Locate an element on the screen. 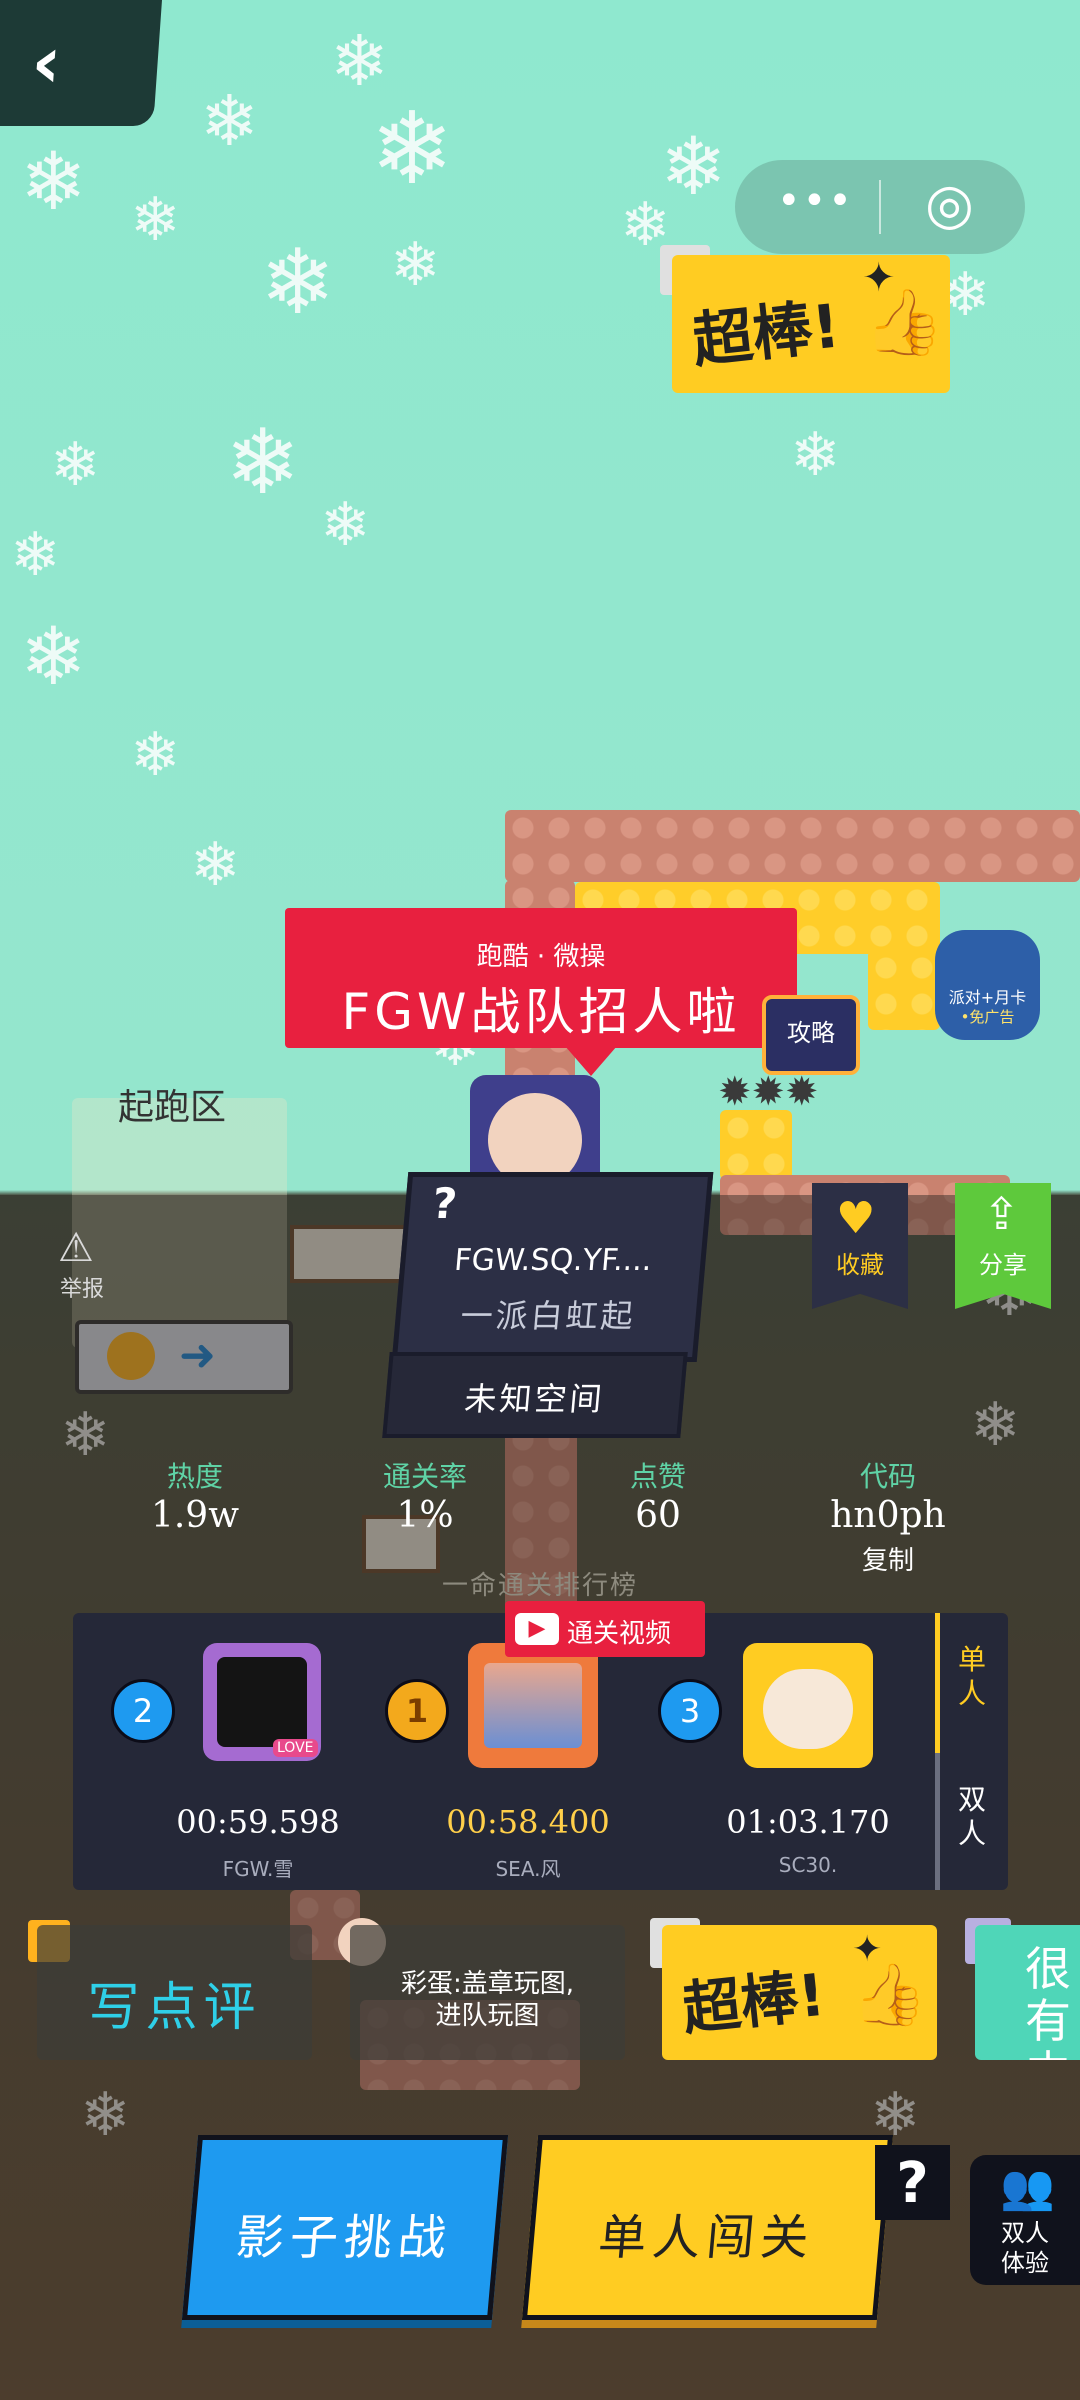  comment-praise-card: 超棒! 👍 ✦ is located at coordinates (799, 1992).